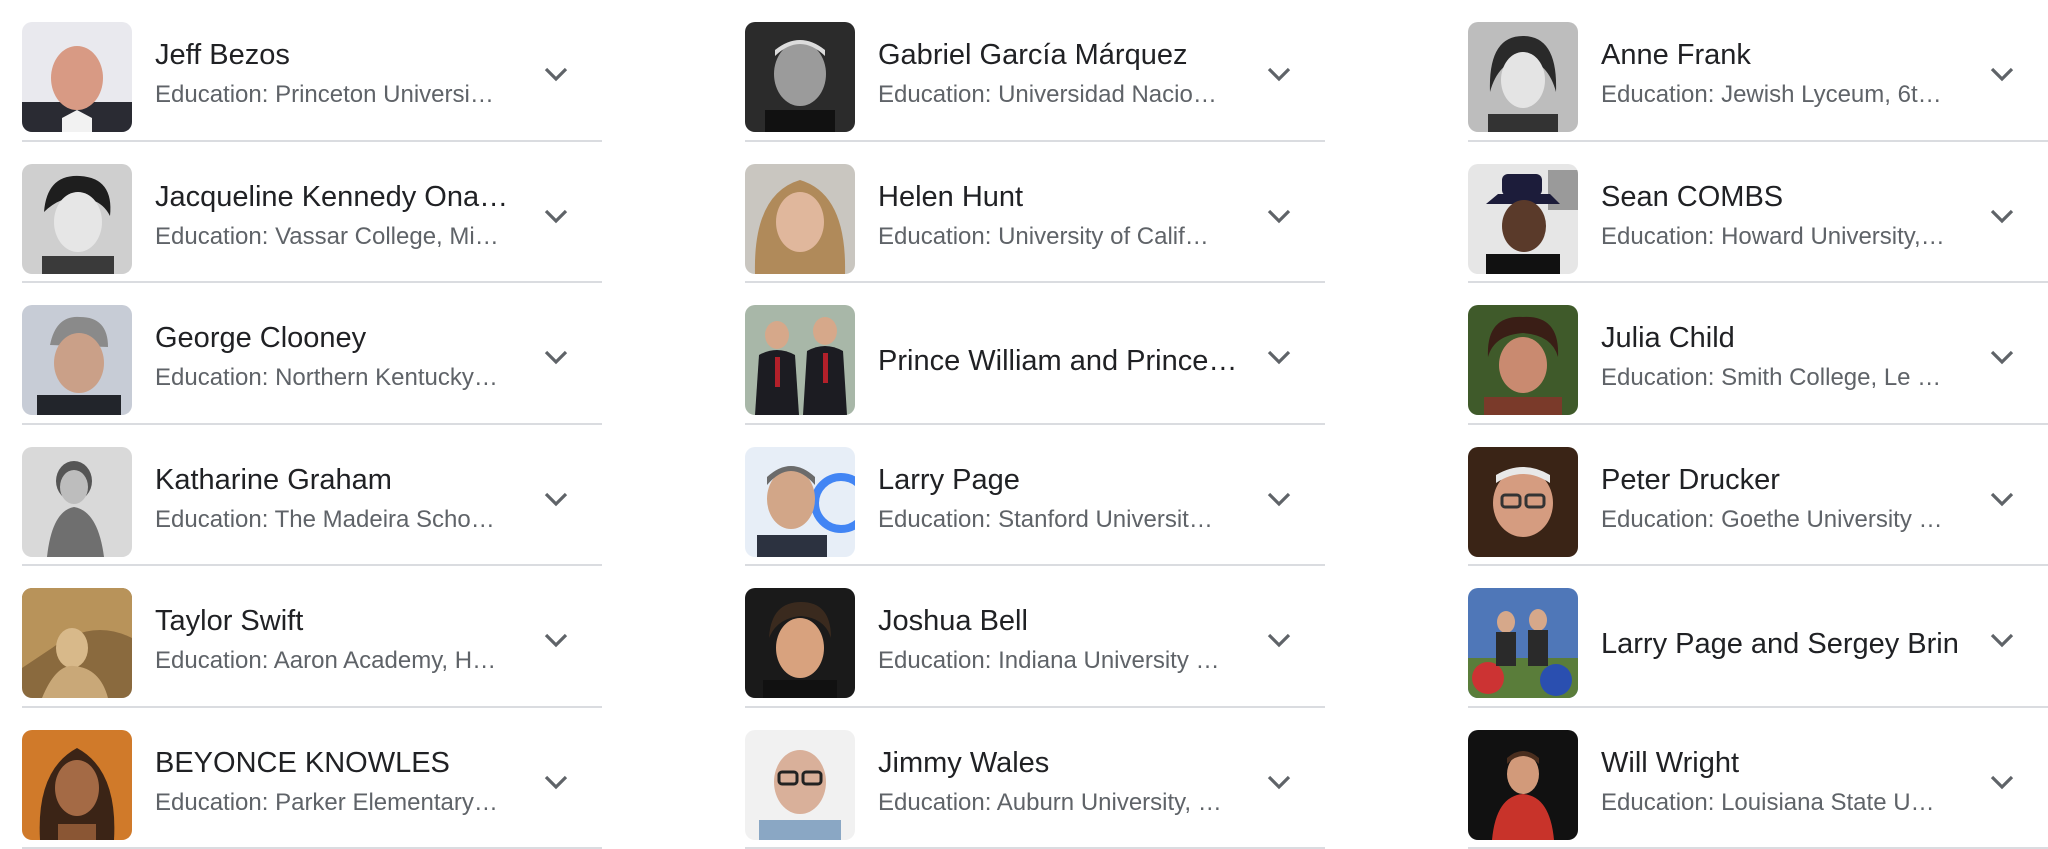 The width and height of the screenshot is (2048, 849). Describe the element at coordinates (1781, 55) in the screenshot. I see `person-name: Anne Frank` at that location.